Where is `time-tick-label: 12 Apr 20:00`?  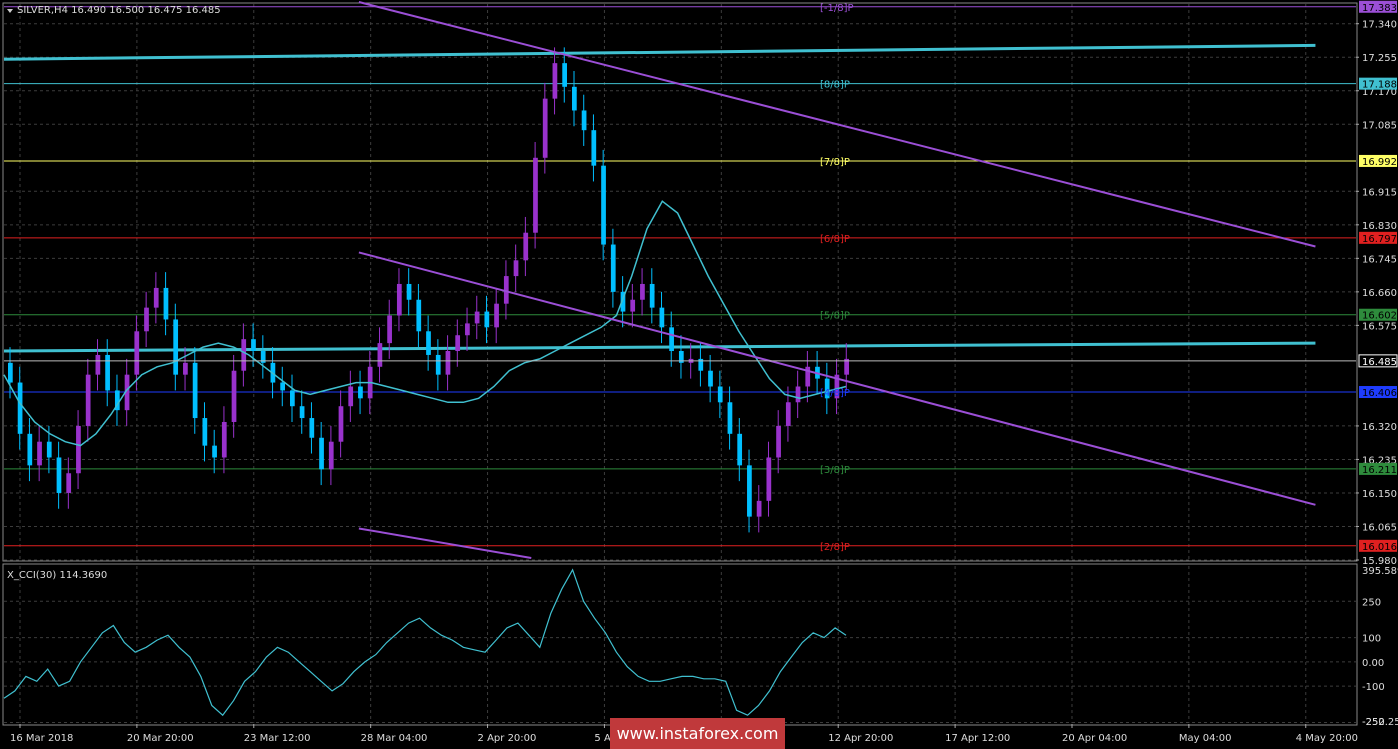
time-tick-label: 12 Apr 20:00 is located at coordinates (860, 738).